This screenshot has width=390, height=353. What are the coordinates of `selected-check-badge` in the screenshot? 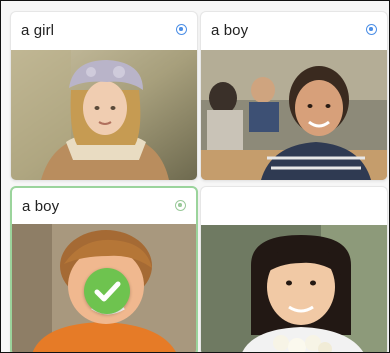 It's located at (107, 291).